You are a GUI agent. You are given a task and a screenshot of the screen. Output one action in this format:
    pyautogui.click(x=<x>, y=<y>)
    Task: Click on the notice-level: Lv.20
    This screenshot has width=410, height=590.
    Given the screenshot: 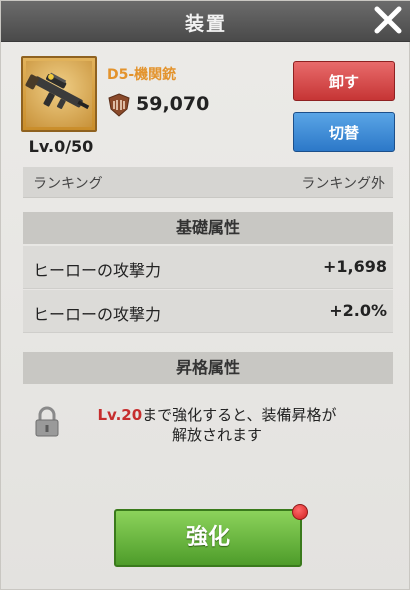 What is the action you would take?
    pyautogui.click(x=120, y=415)
    